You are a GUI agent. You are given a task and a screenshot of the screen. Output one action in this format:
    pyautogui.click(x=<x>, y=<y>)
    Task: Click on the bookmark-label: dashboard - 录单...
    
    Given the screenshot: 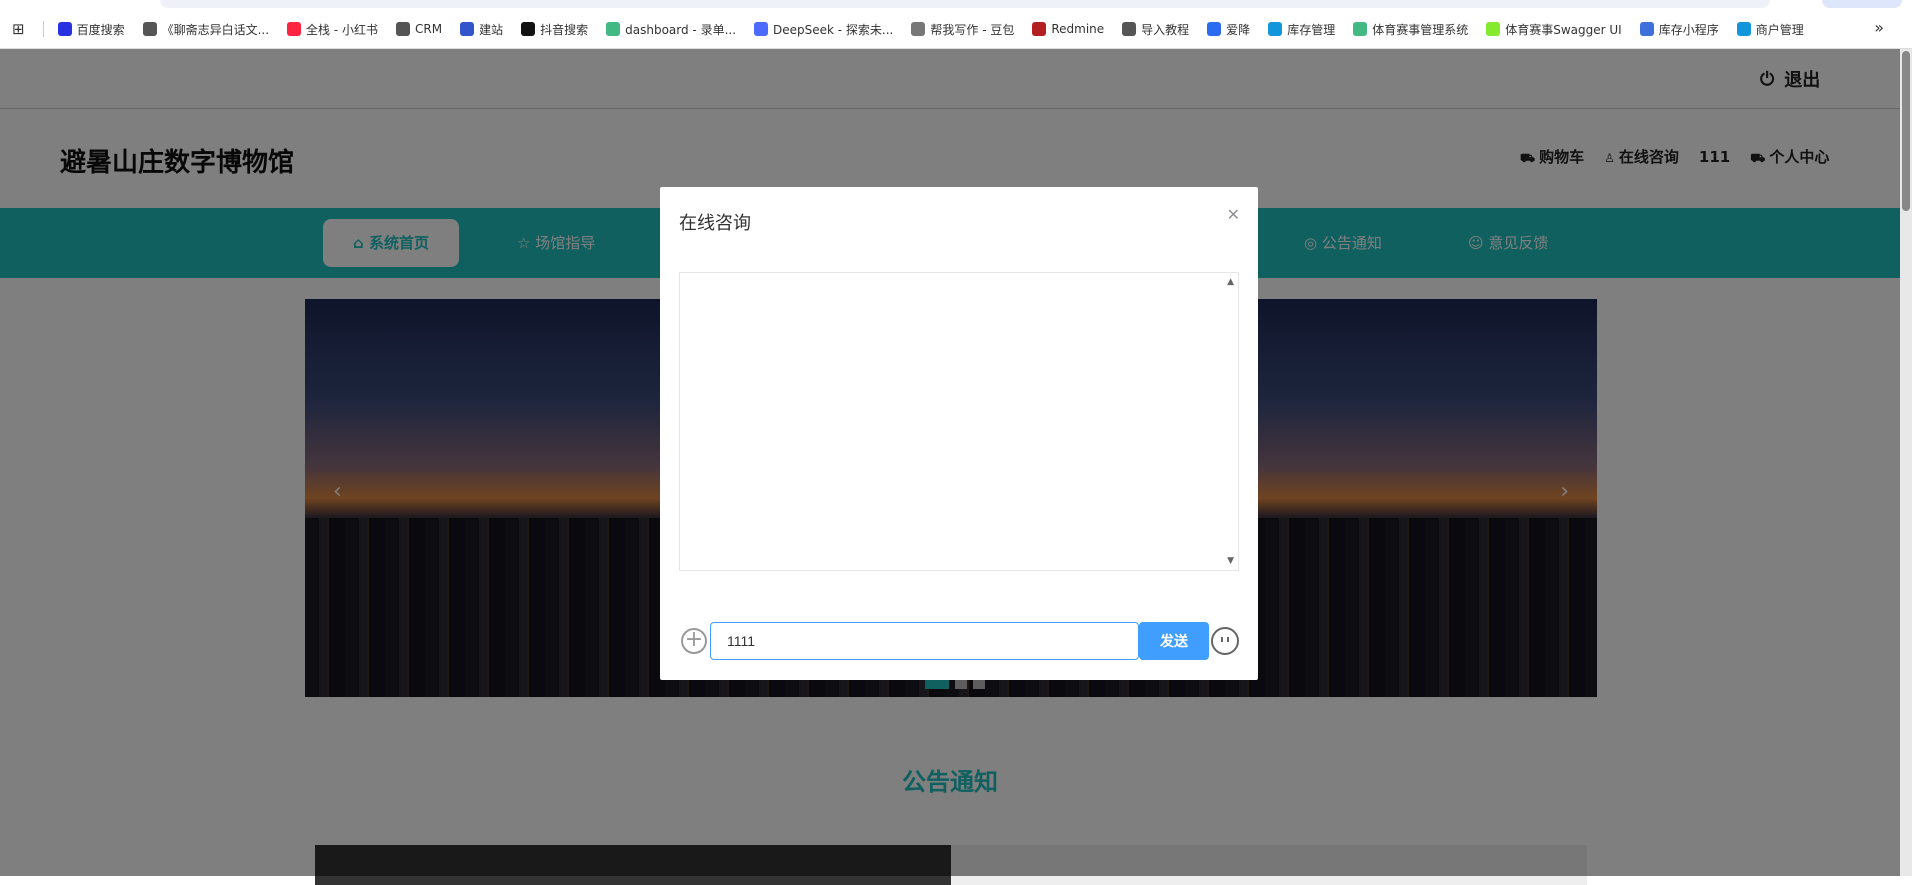 What is the action you would take?
    pyautogui.click(x=681, y=29)
    